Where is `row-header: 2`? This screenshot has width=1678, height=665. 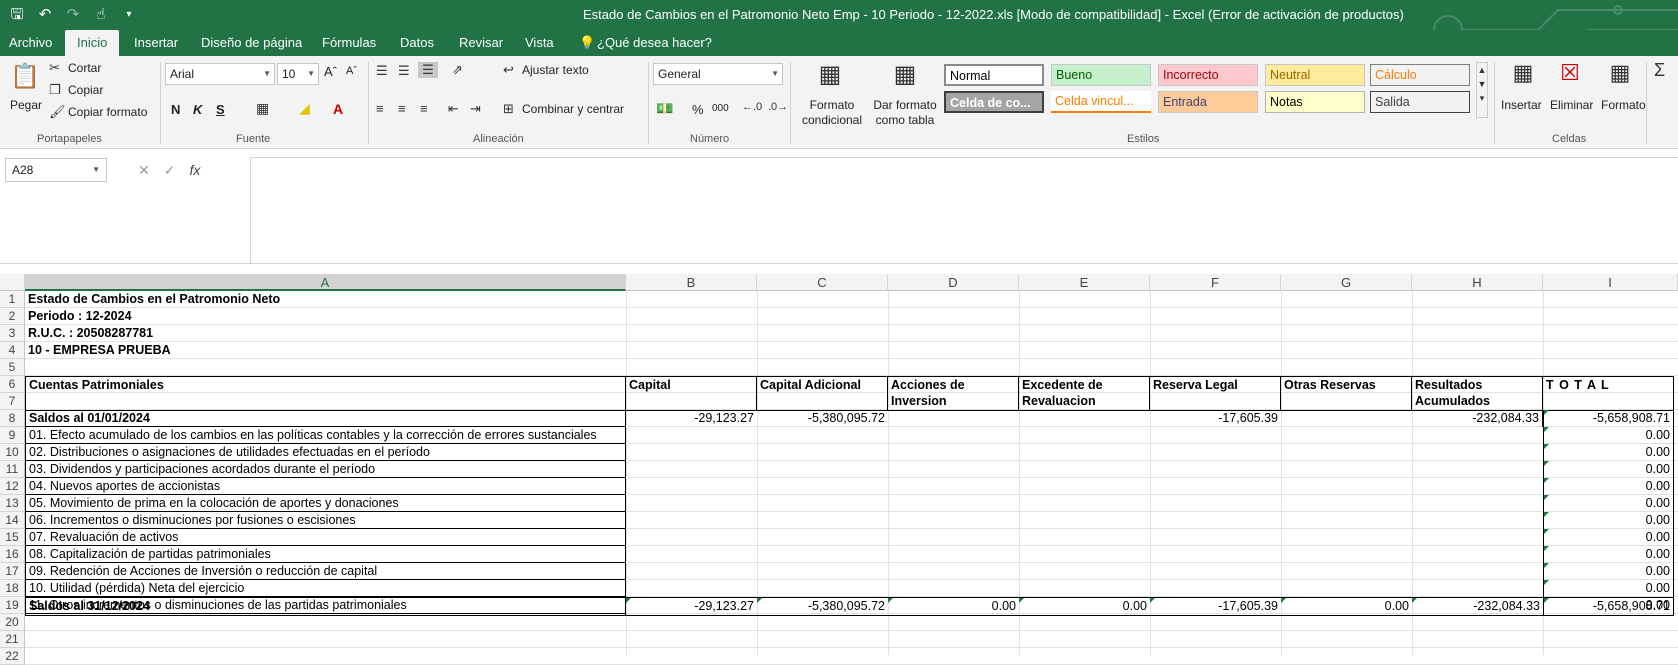
row-header: 2 is located at coordinates (12, 316).